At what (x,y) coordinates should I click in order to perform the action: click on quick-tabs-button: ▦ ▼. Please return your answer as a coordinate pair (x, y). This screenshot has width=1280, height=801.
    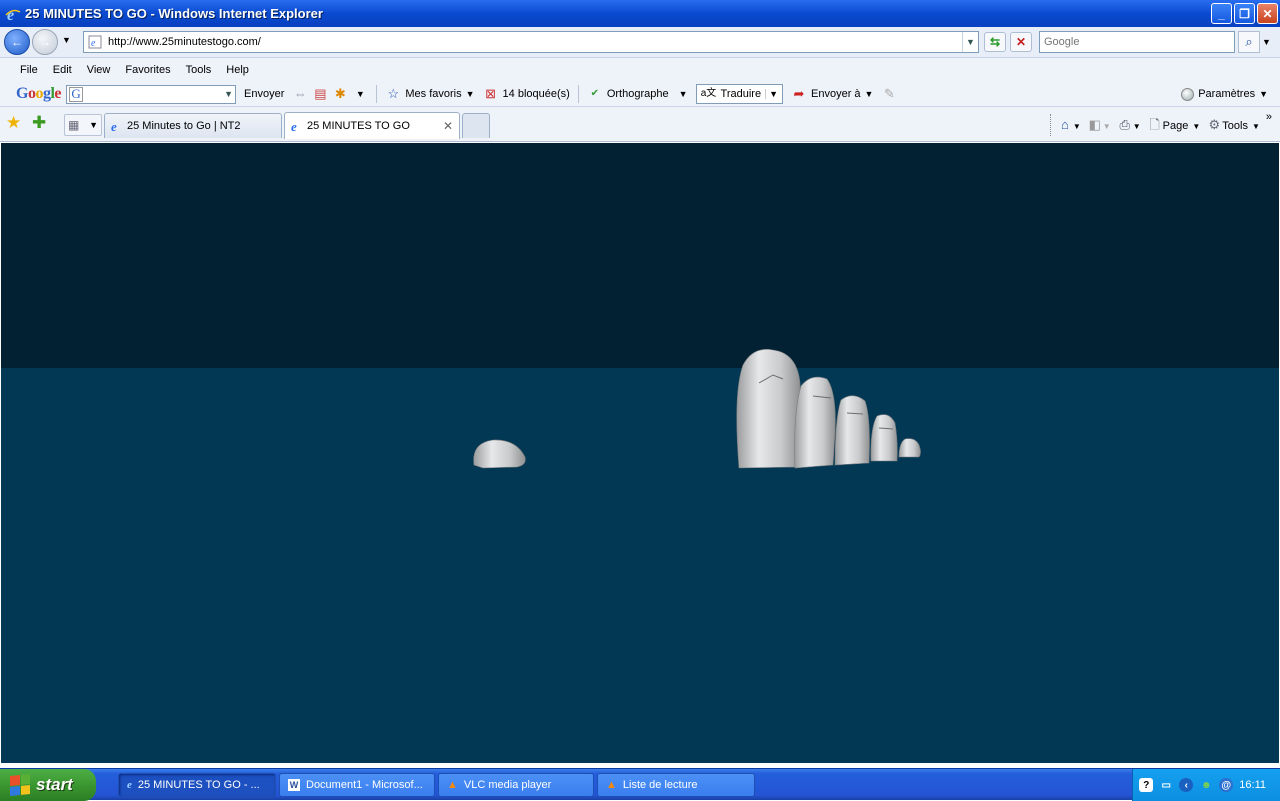
    Looking at the image, I should click on (83, 125).